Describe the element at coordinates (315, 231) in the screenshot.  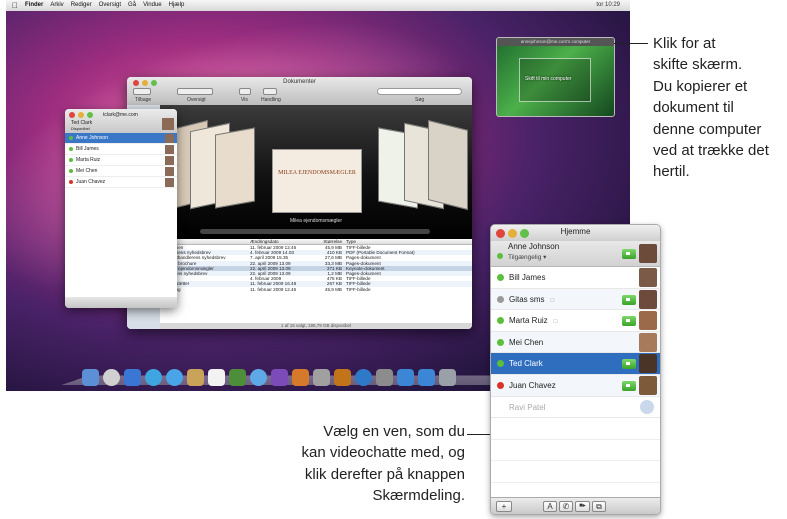
I see `cover-flow-scrollbar` at that location.